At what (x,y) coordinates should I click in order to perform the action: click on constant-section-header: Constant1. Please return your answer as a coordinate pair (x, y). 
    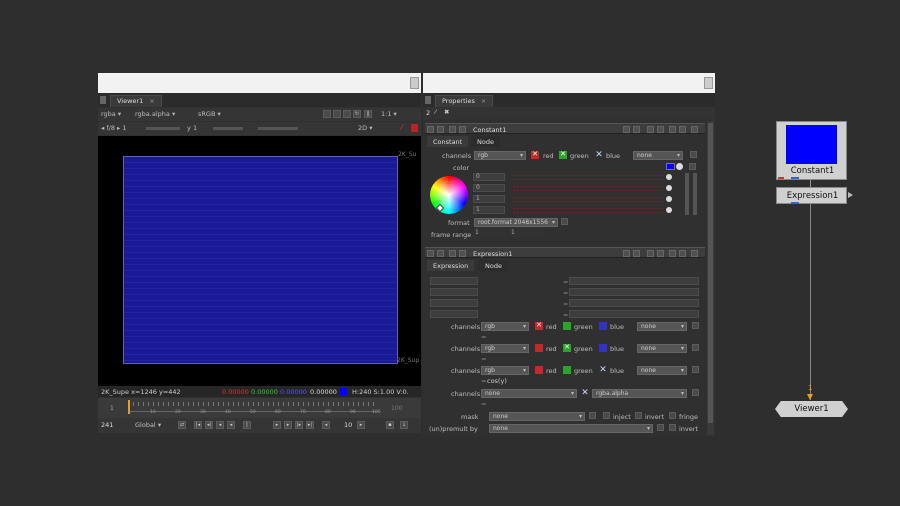
    Looking at the image, I should click on (565, 128).